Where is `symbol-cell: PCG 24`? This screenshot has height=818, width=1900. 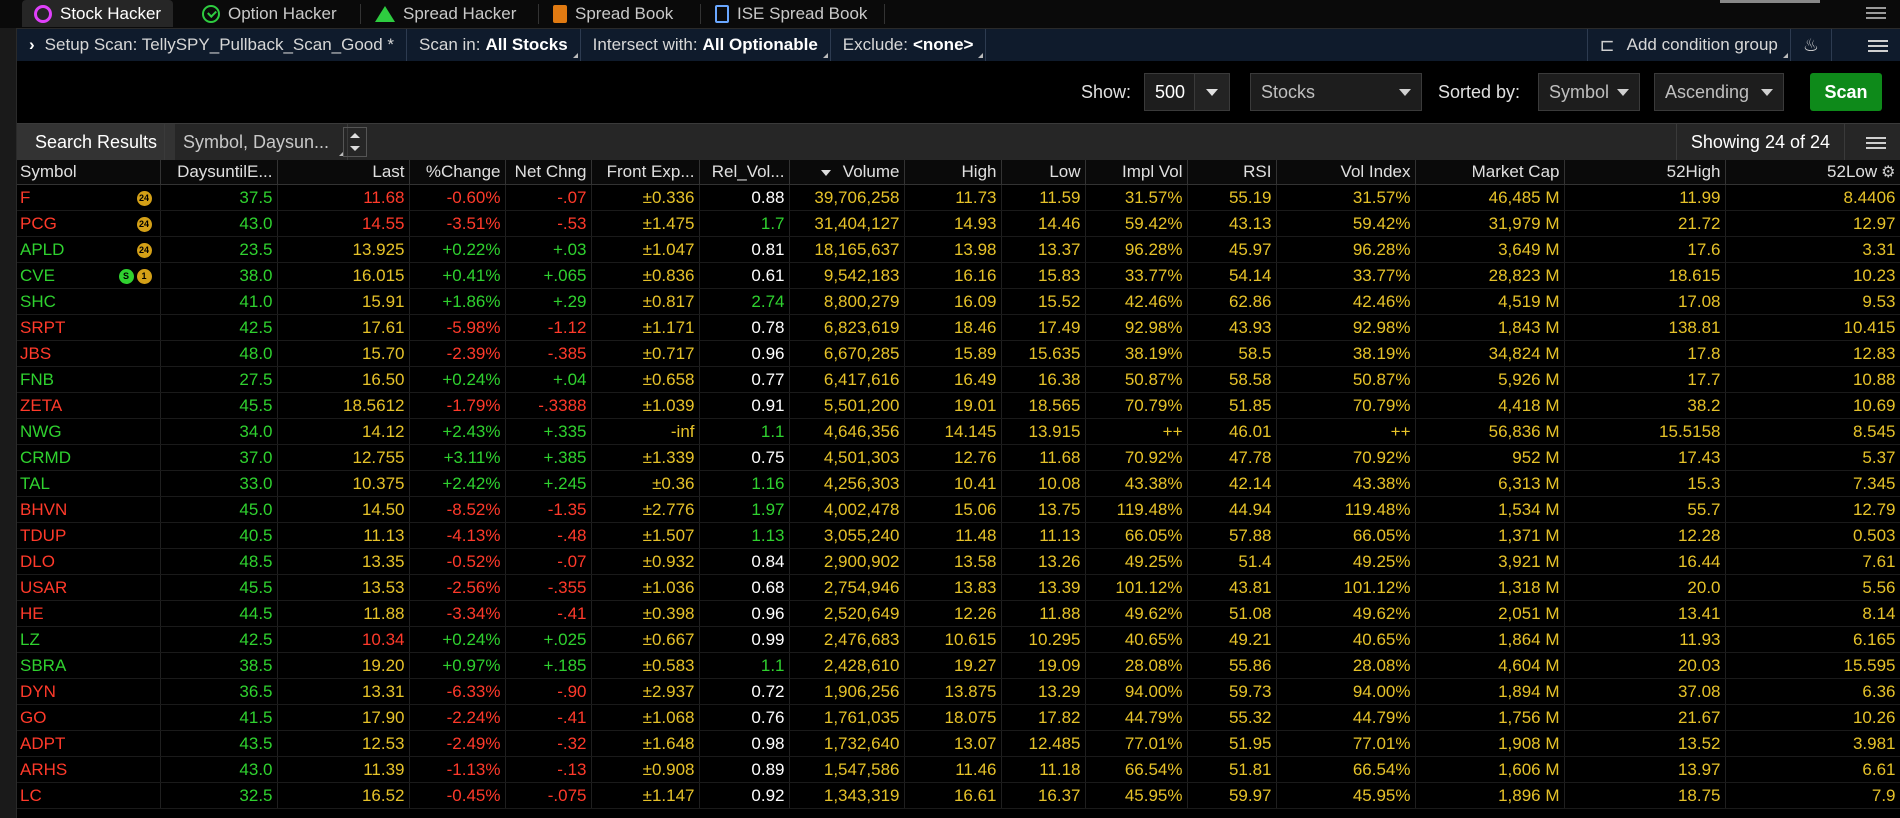 symbol-cell: PCG 24 is located at coordinates (89, 223).